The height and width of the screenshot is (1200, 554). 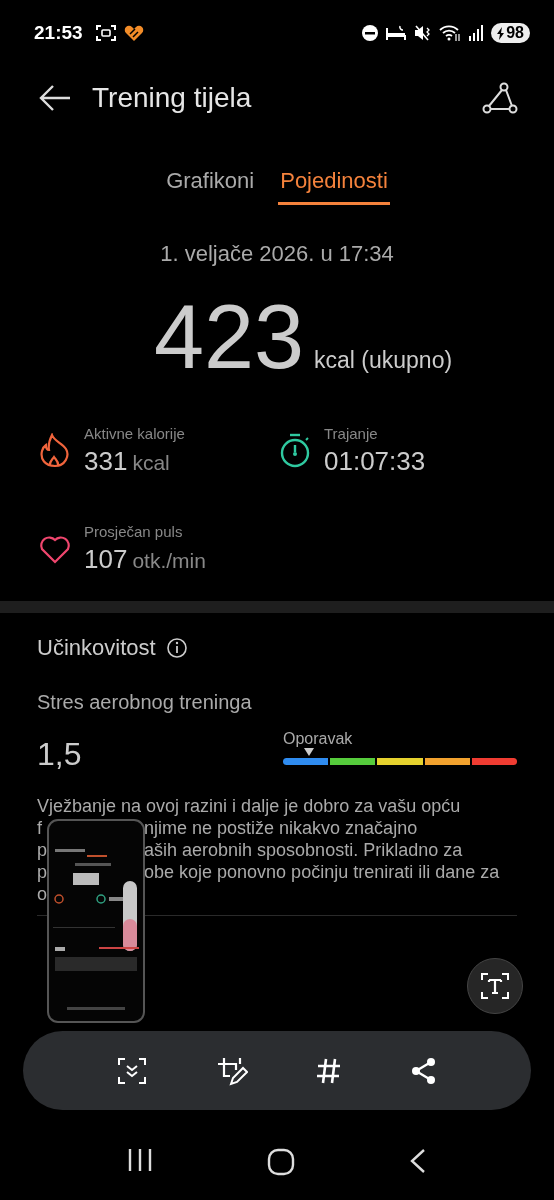 I want to click on wifi-icon, so click(x=450, y=33).